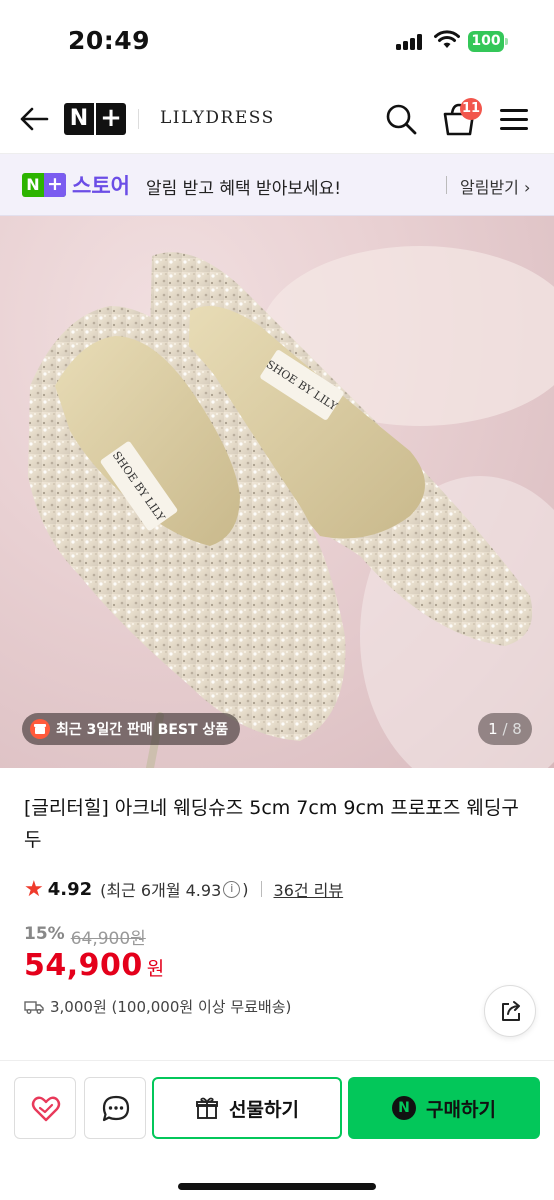 Image resolution: width=554 pixels, height=1200 pixels. What do you see at coordinates (244, 189) in the screenshot?
I see `banner-message: 알림 받고 혜택 받아보세요!` at bounding box center [244, 189].